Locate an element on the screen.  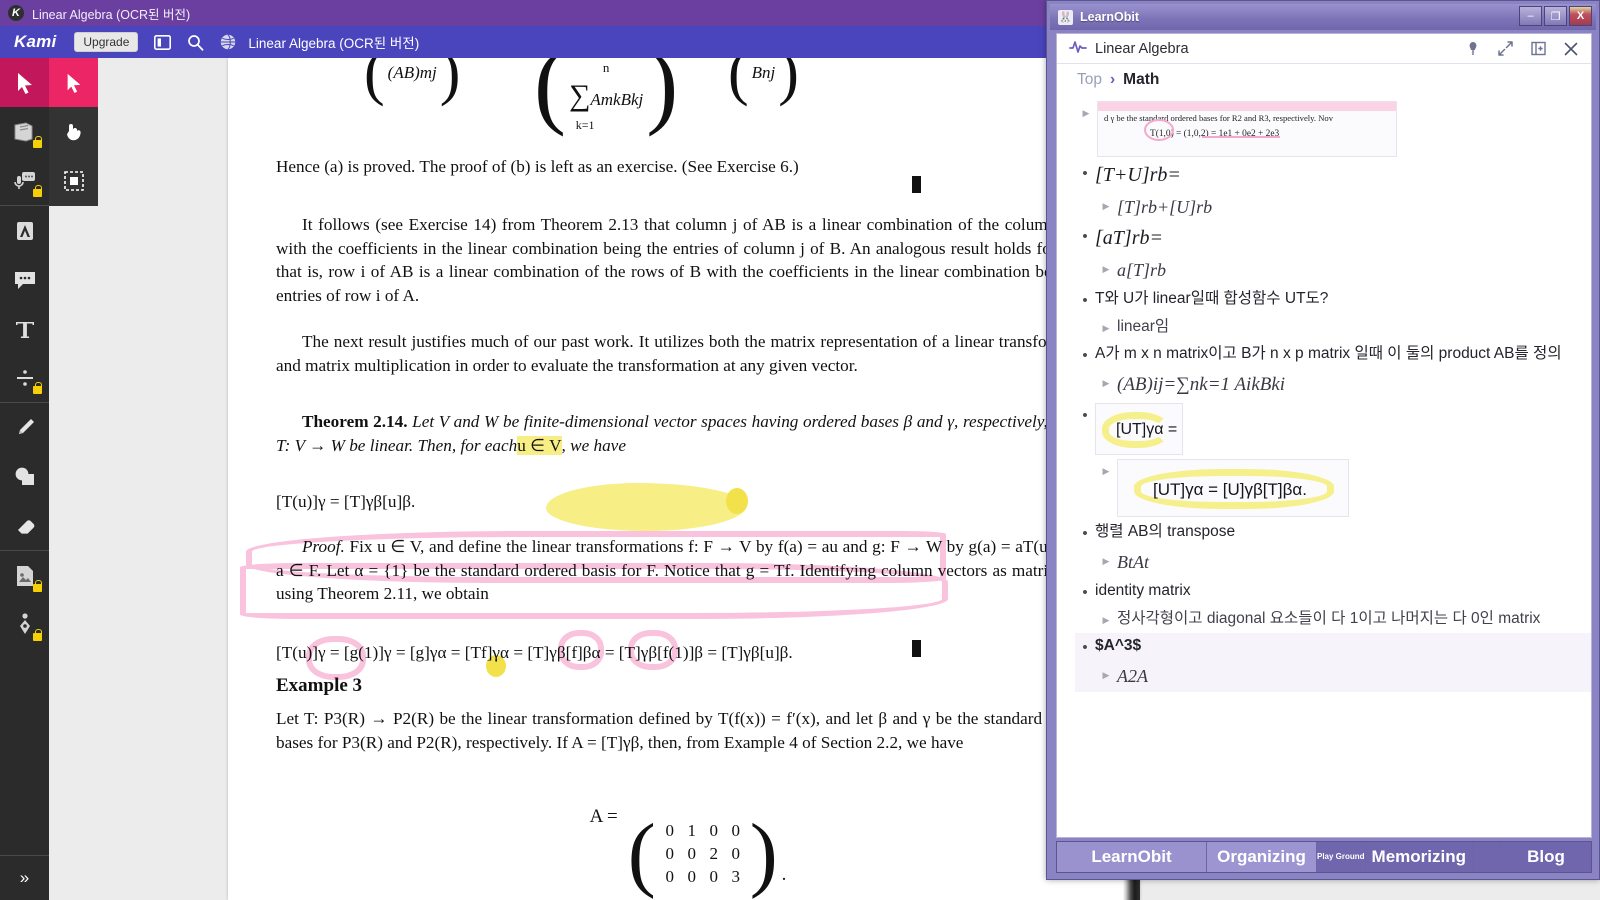
close-button: X is located at coordinates (1580, 16).